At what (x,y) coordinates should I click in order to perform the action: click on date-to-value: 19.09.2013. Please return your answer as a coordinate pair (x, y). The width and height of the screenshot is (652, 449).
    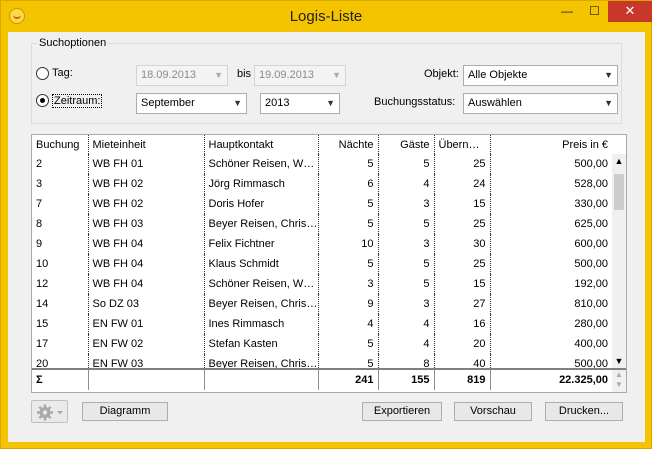
    Looking at the image, I should click on (287, 75).